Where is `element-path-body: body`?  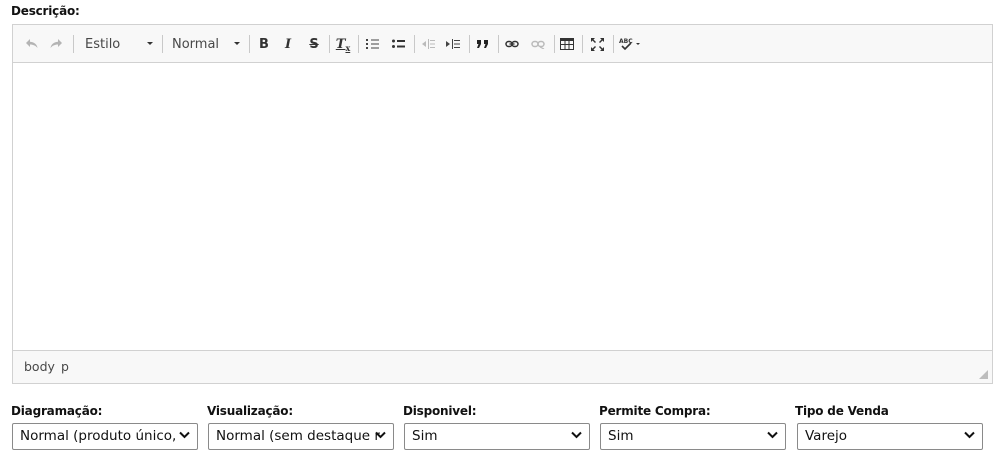
element-path-body: body is located at coordinates (39, 366).